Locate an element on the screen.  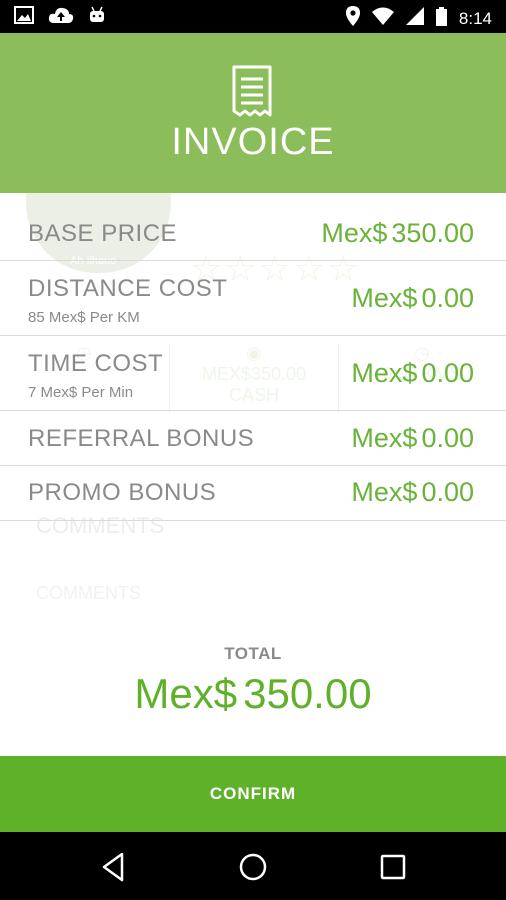
header-zigzag-edge is located at coordinates (253, 187).